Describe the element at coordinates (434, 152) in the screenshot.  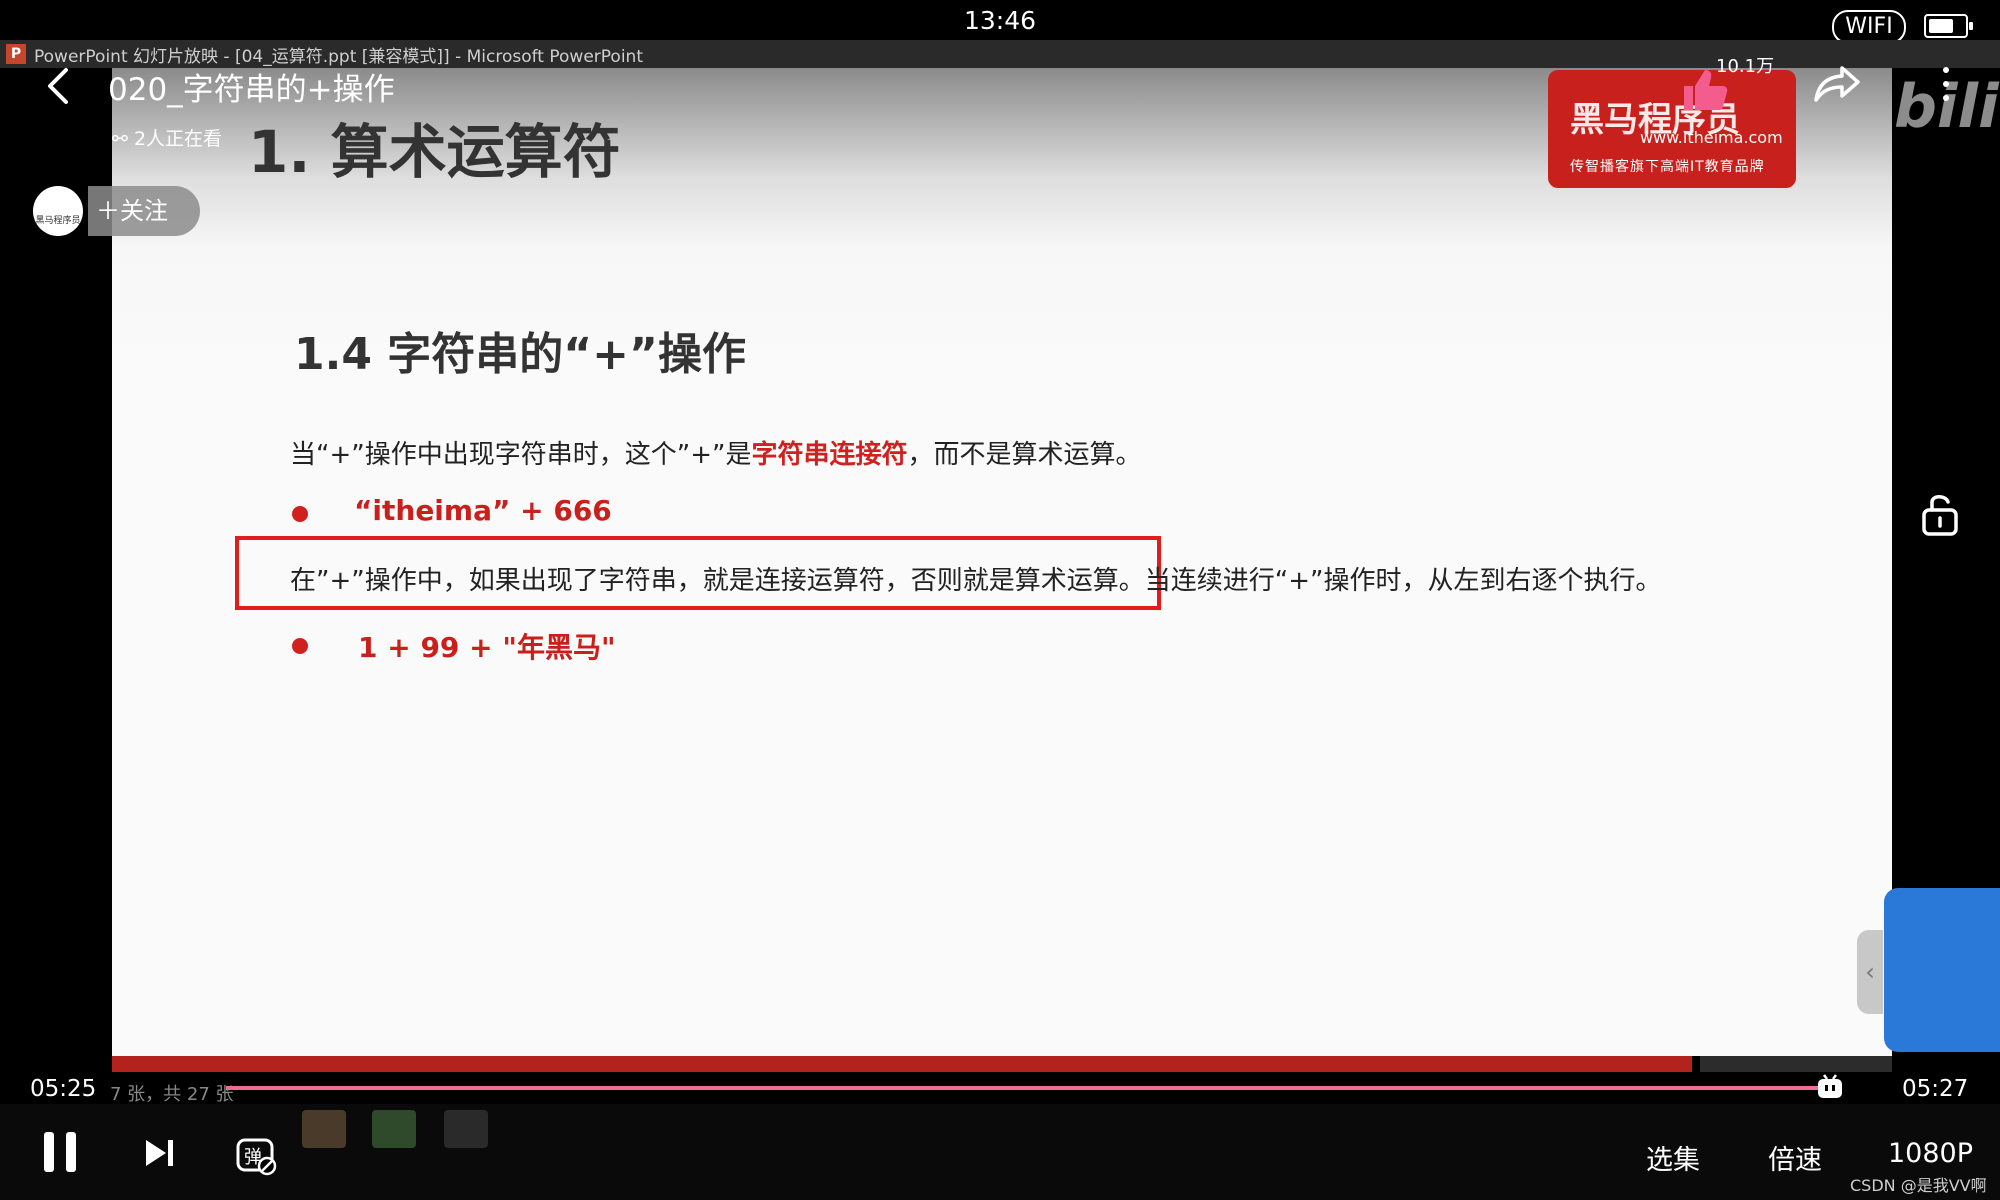
I see `slide-header: 1. 算术运算符` at that location.